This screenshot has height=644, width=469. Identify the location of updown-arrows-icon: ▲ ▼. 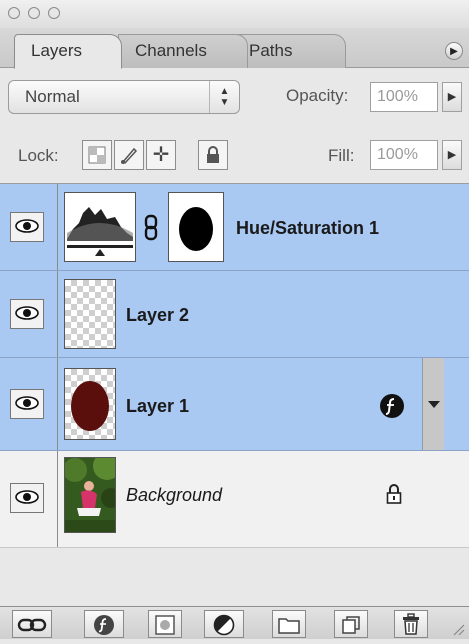
(224, 97).